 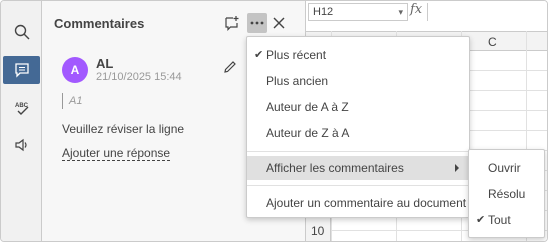 I want to click on menu-item-author-za: Auteur de Z à A, so click(x=358, y=133).